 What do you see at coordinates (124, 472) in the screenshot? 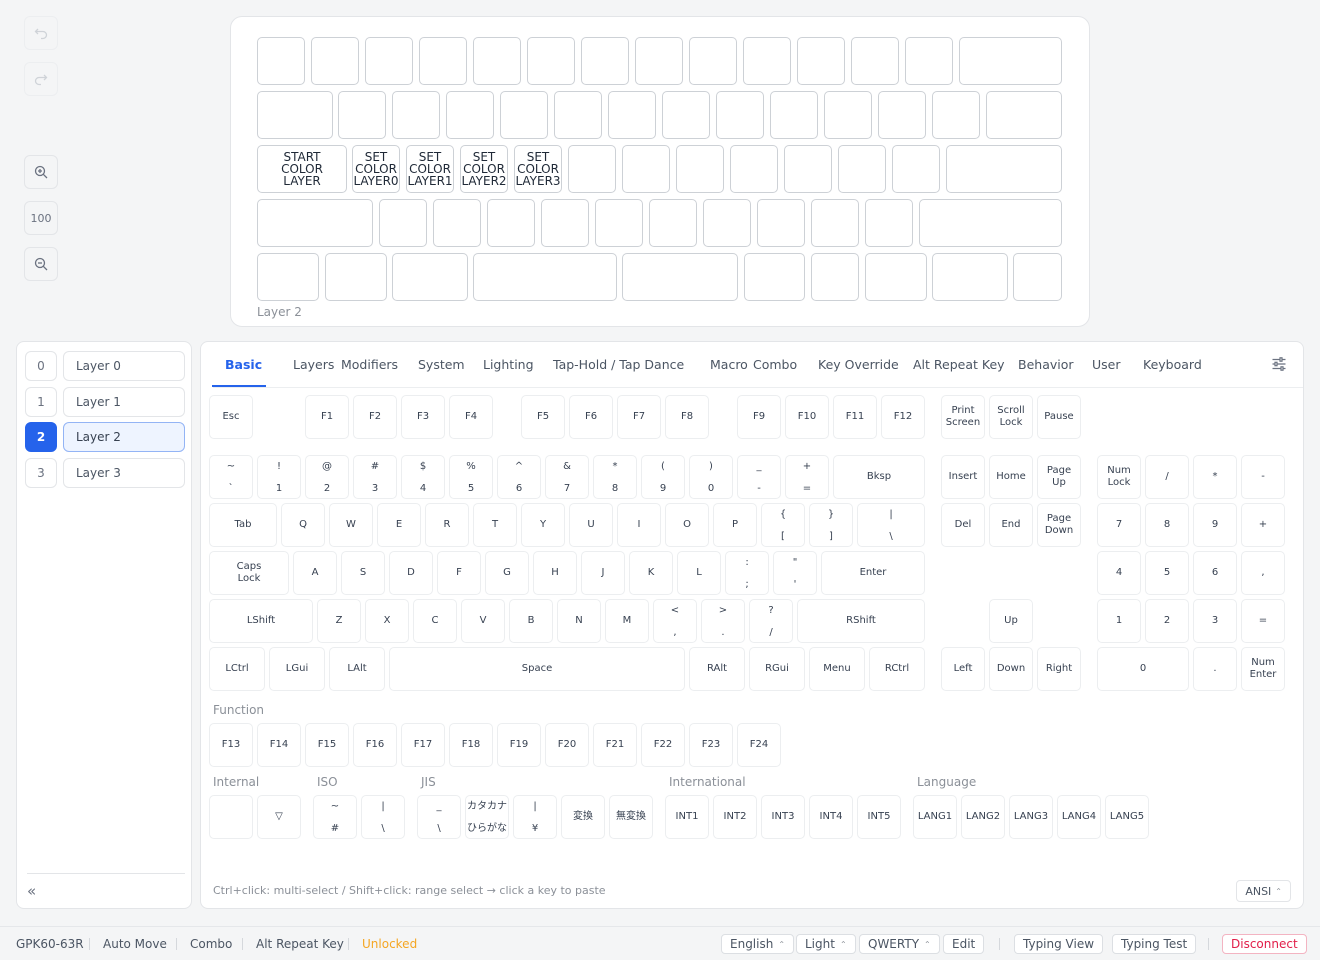
I see `layer-name-3: Layer 3` at bounding box center [124, 472].